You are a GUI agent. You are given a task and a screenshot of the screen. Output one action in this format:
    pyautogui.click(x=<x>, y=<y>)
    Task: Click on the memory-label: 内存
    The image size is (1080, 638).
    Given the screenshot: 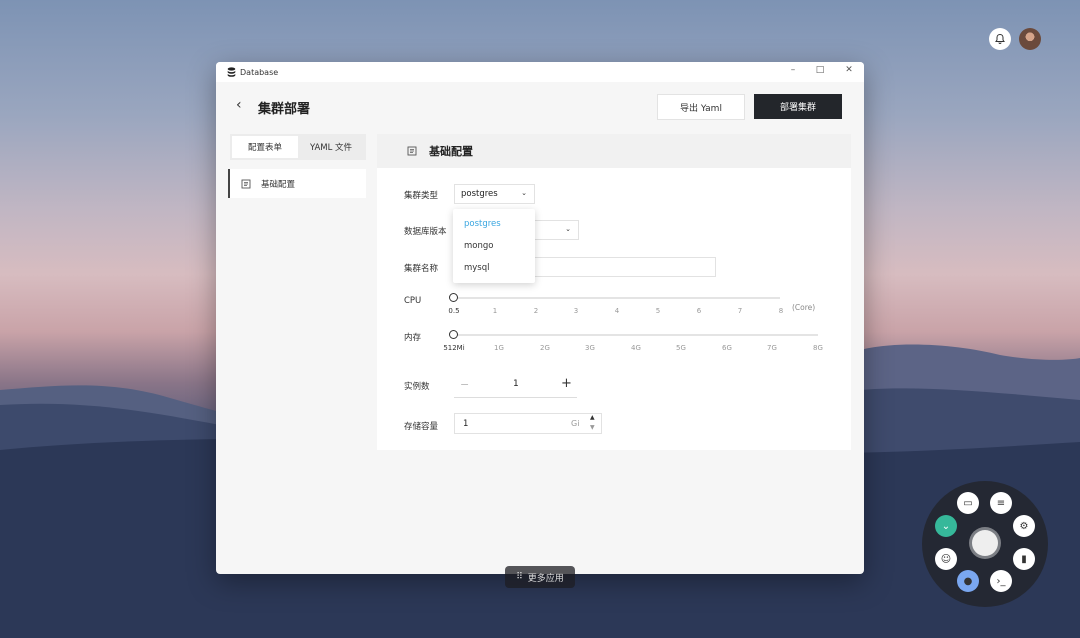 What is the action you would take?
    pyautogui.click(x=412, y=337)
    